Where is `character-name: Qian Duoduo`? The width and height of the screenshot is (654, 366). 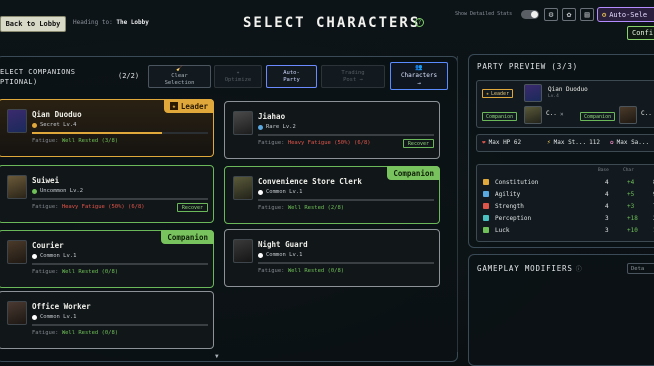
character-name: Qian Duoduo is located at coordinates (57, 114).